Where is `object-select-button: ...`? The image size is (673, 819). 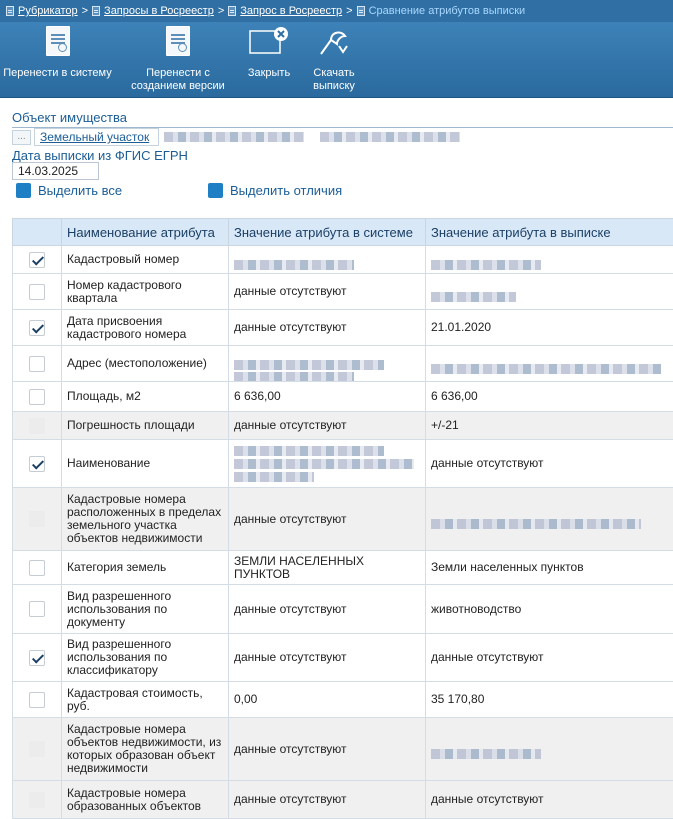
object-select-button: ... is located at coordinates (21, 137).